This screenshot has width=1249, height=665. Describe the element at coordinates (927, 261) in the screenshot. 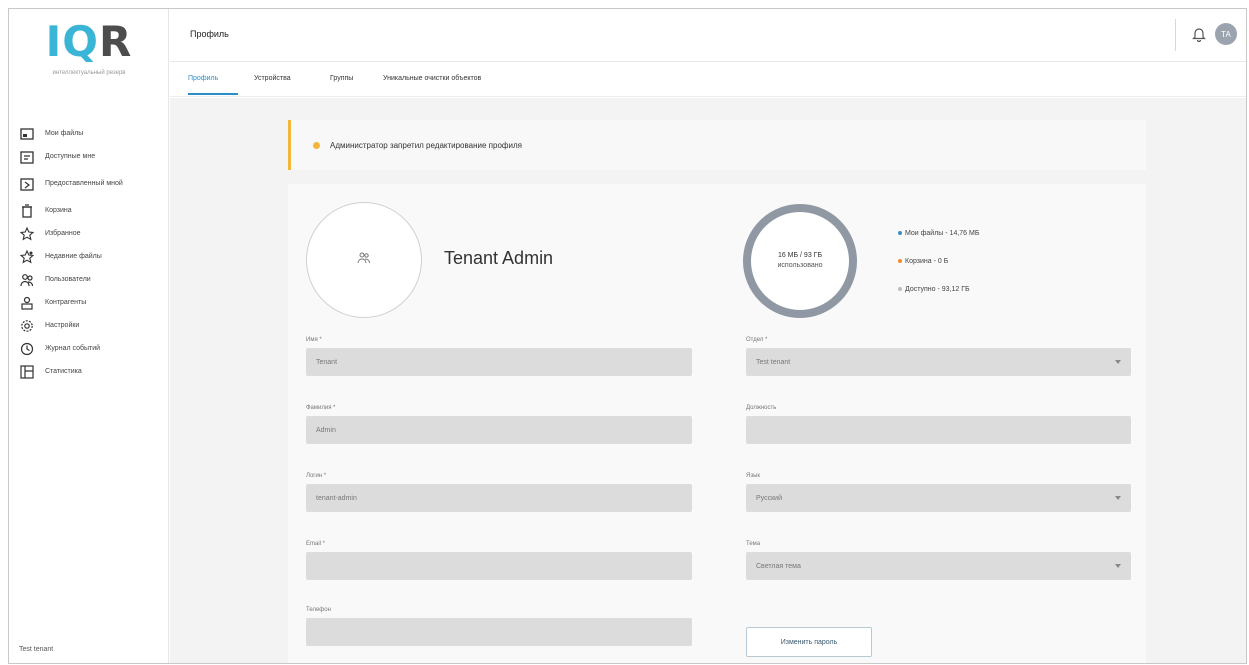

I see `legend-label: Корзина - 0 Б` at that location.